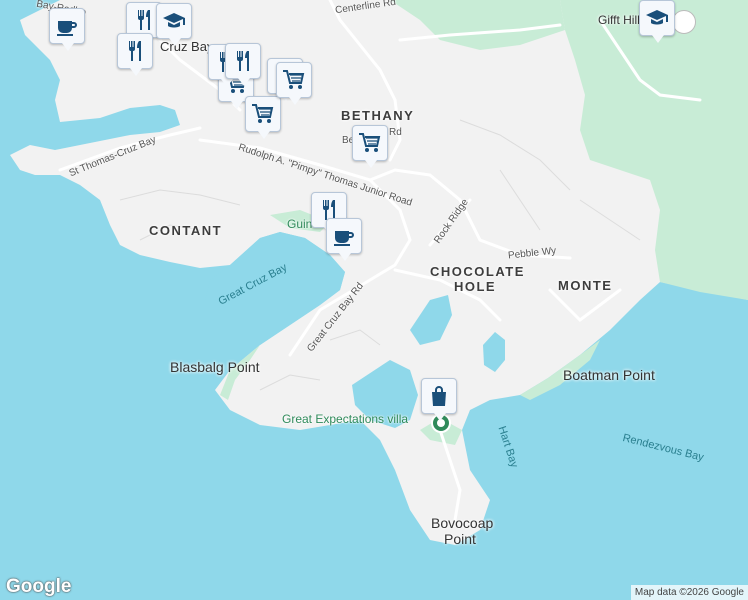 The width and height of the screenshot is (748, 600). I want to click on point-label-boatman: Boatman Point, so click(609, 375).